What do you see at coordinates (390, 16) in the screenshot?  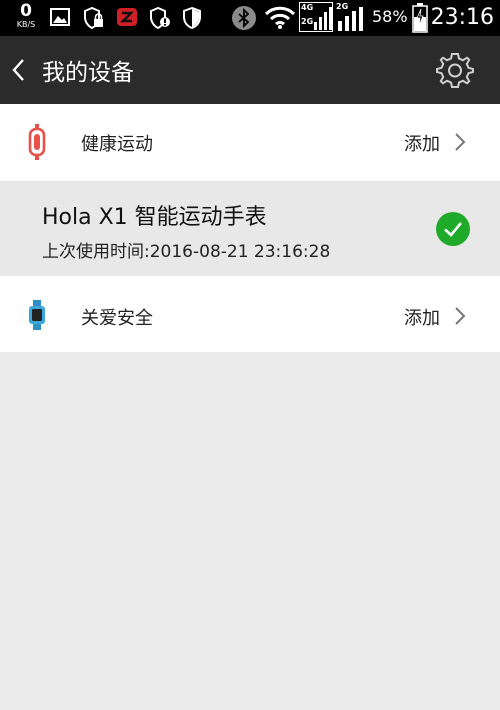 I see `battery-percent: 58%` at bounding box center [390, 16].